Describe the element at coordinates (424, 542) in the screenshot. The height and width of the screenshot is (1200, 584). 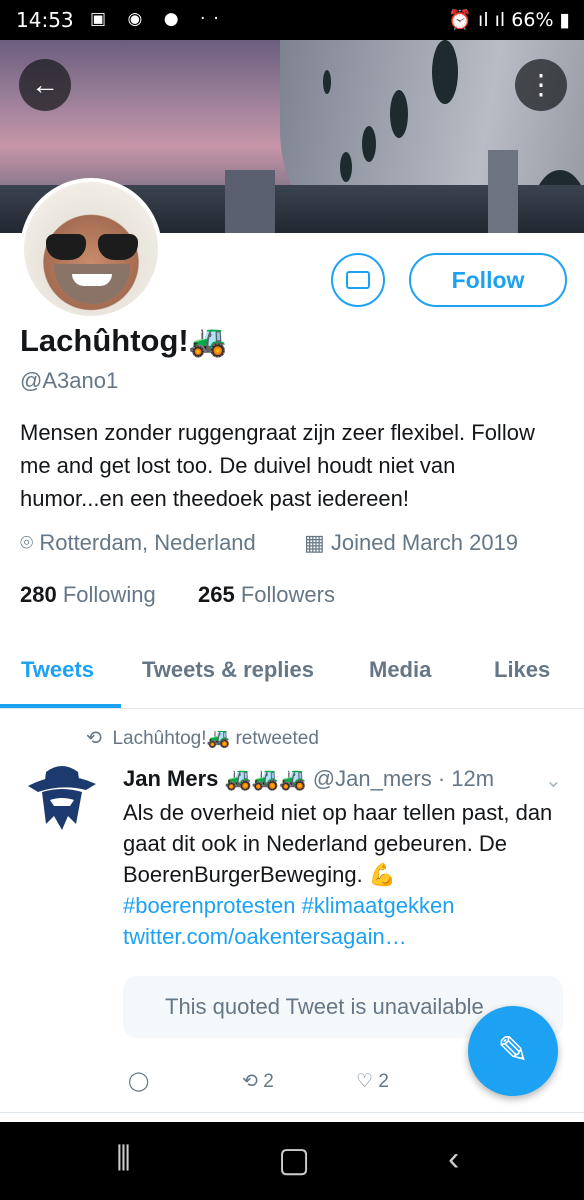
I see `joined-text: Joined March 2019` at that location.